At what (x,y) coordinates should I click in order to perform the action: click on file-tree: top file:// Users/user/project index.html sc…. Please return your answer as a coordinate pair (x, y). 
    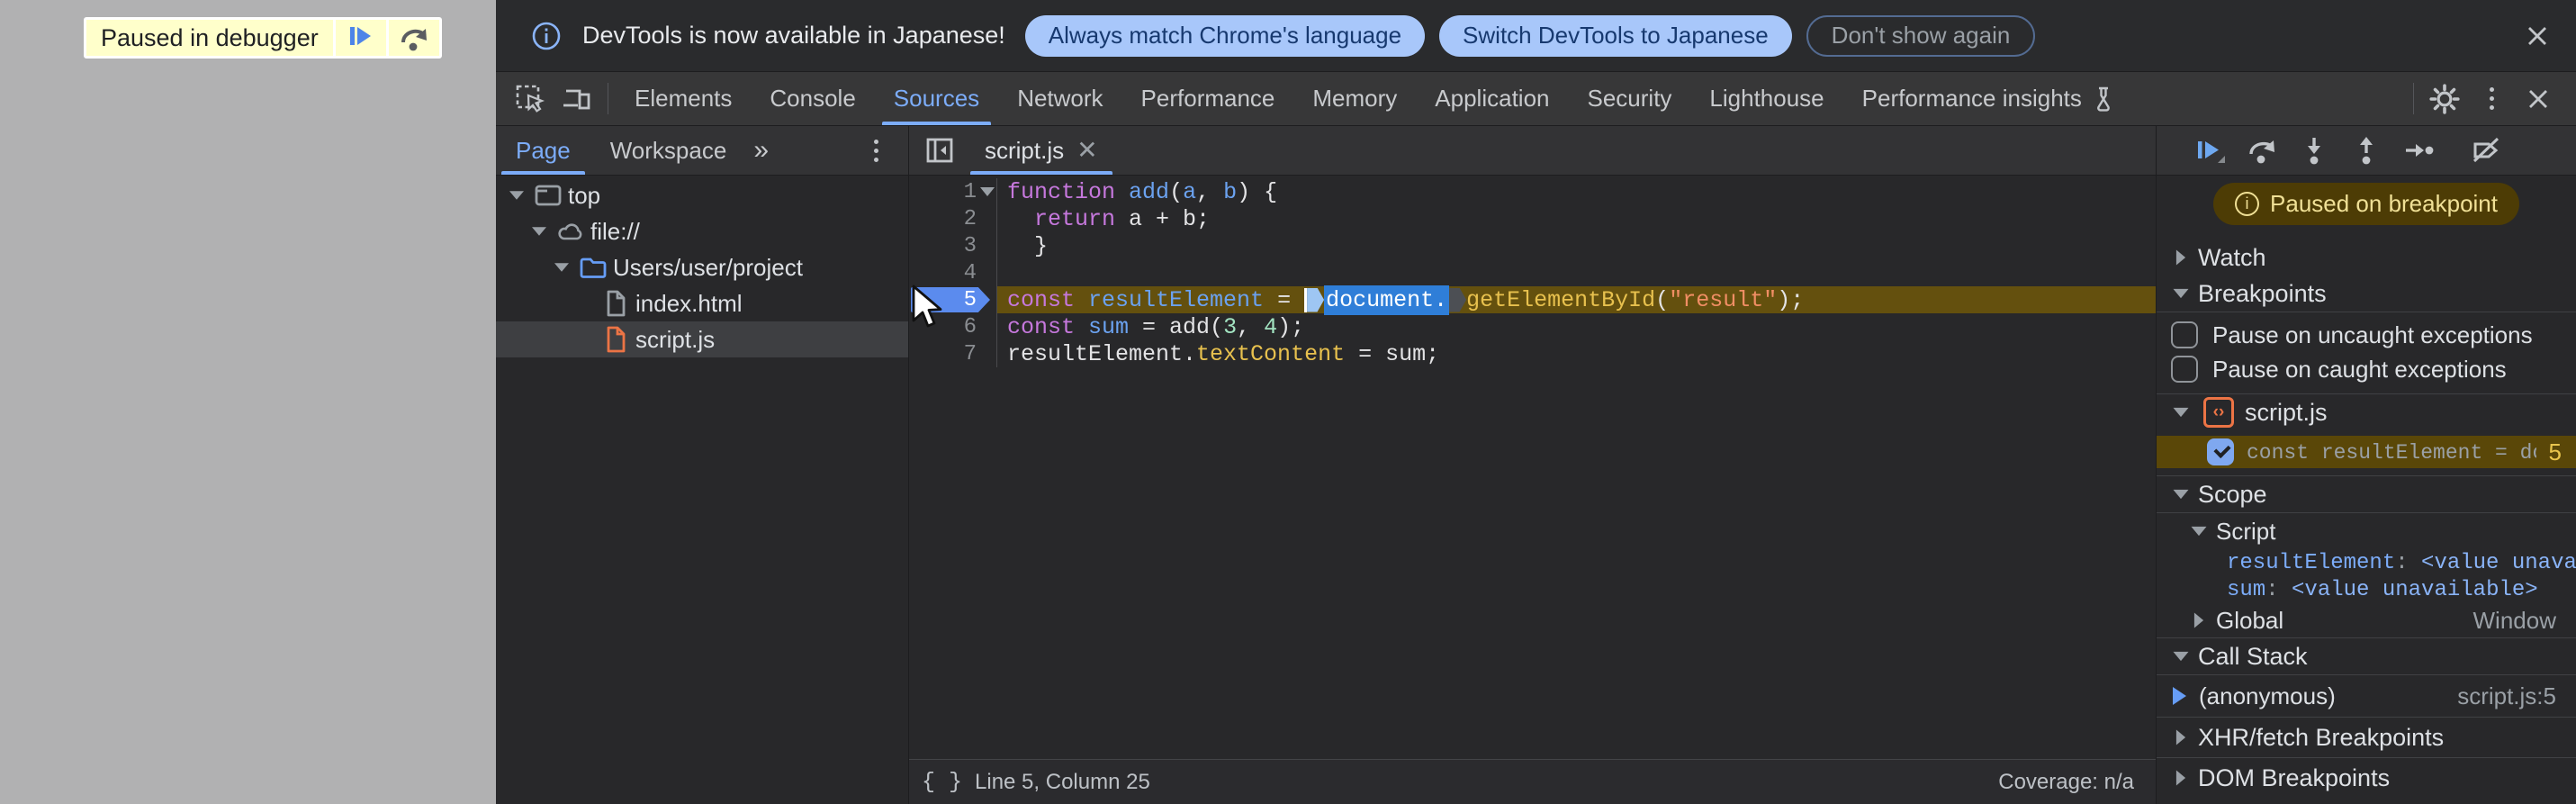
    Looking at the image, I should click on (702, 266).